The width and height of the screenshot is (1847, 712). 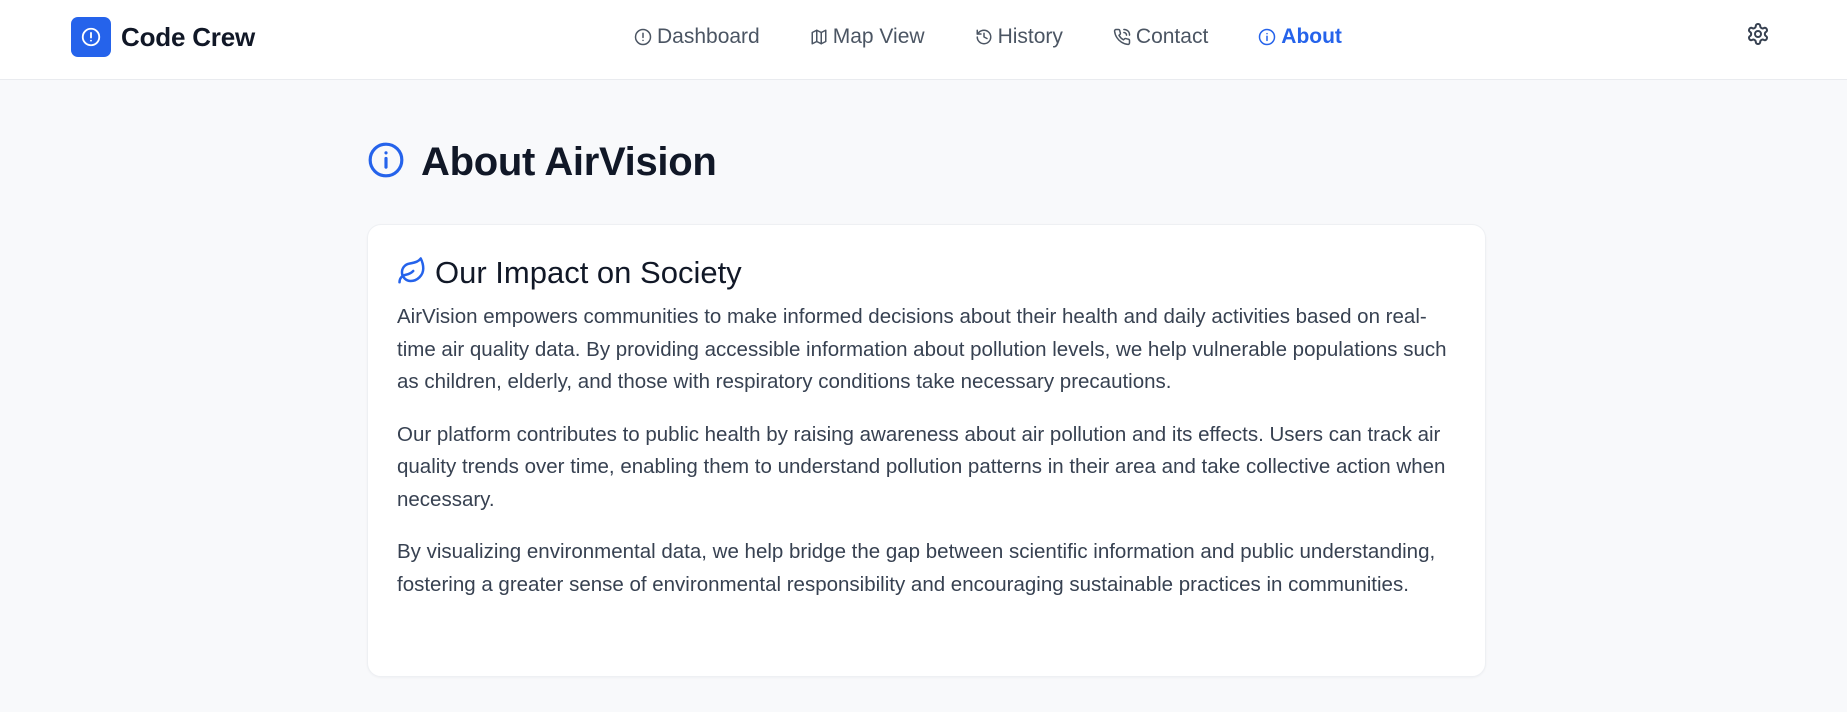 I want to click on map-icon, so click(x=819, y=37).